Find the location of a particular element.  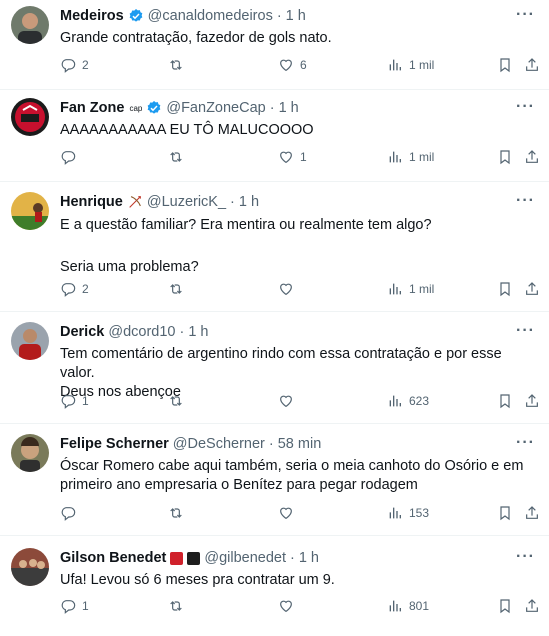

reply-count: 1 is located at coordinates (85, 606).